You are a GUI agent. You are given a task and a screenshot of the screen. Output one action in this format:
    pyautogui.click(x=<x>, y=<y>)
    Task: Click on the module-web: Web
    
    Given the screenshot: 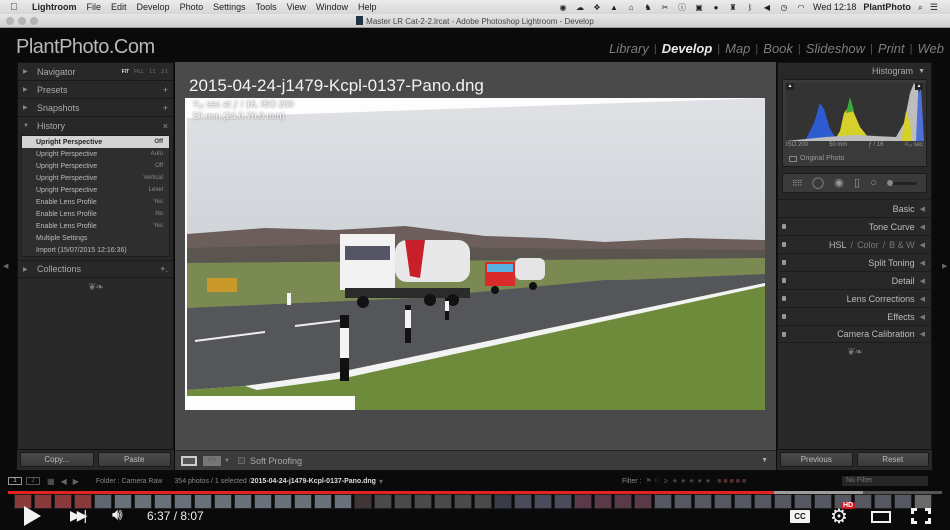 What is the action you would take?
    pyautogui.click(x=931, y=48)
    